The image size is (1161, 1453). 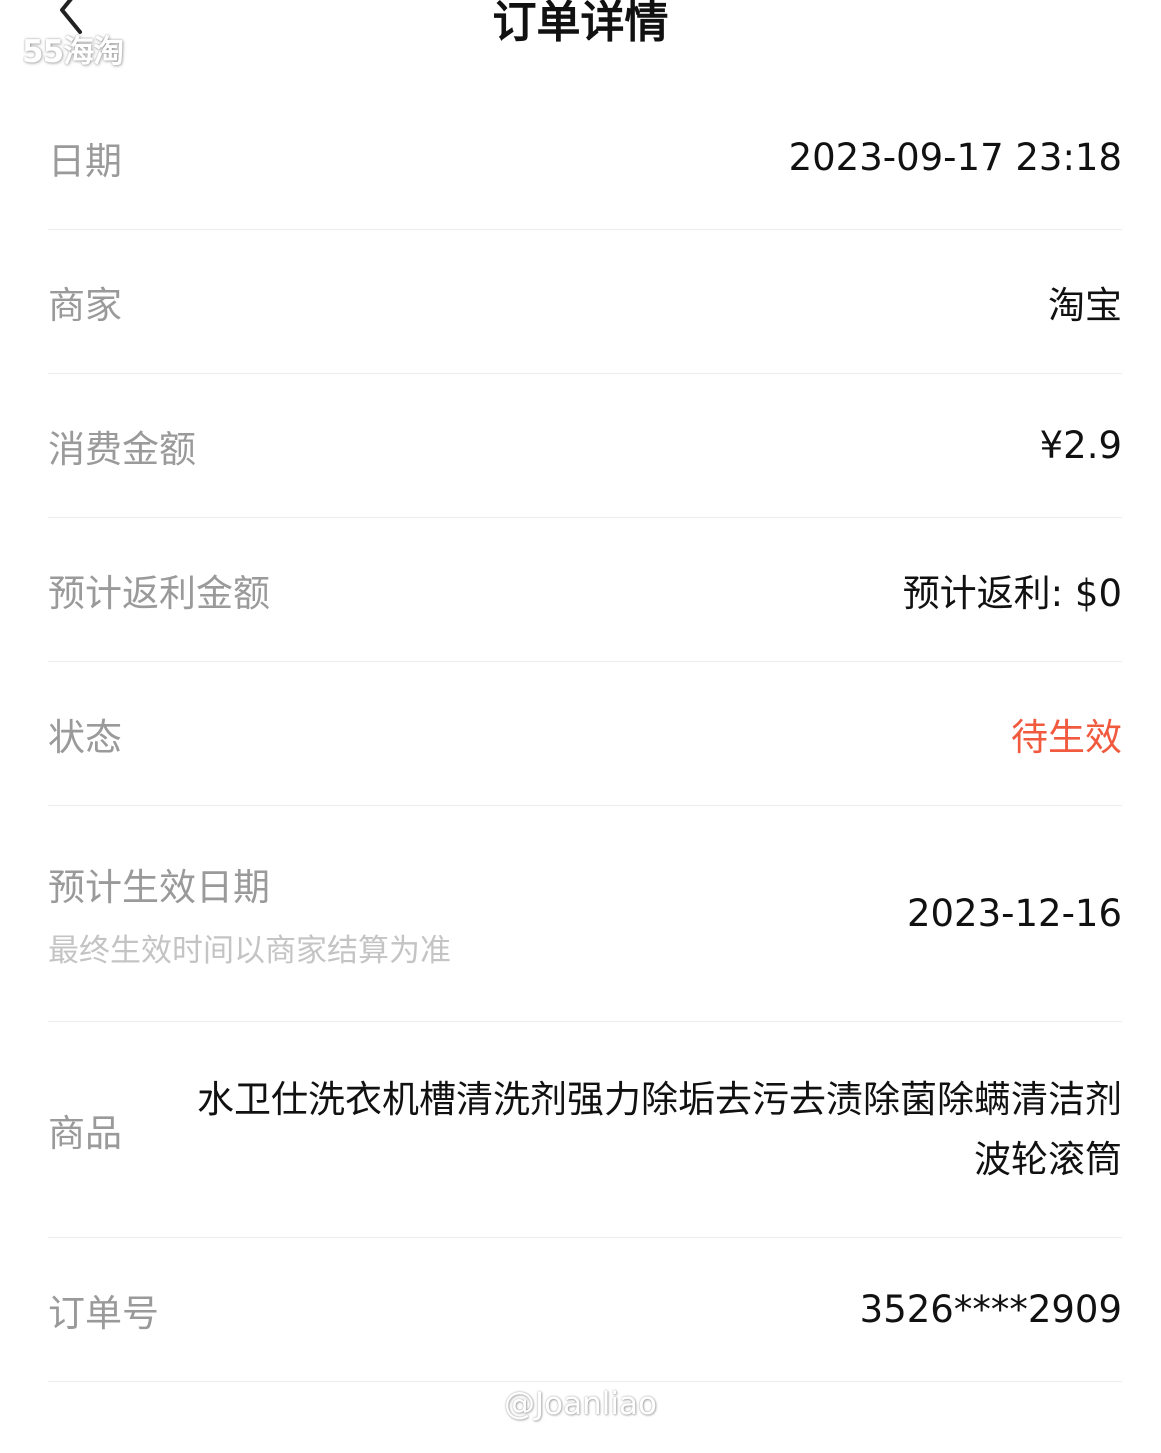 I want to click on merchant-value: 淘宝, so click(x=1085, y=305).